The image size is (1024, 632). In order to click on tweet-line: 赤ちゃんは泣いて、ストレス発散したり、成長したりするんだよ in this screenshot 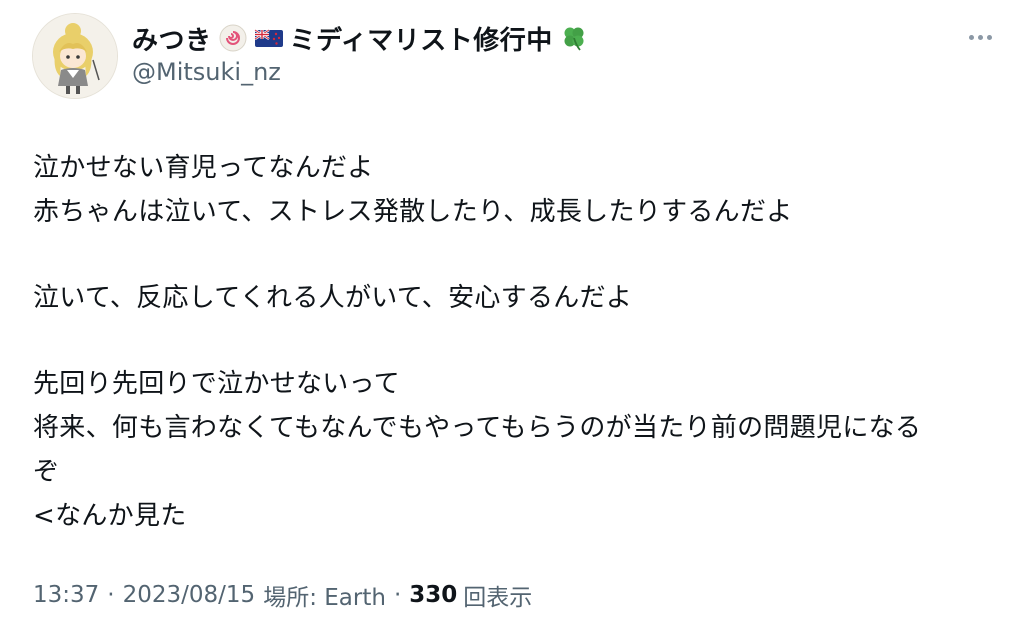, I will do `click(413, 212)`.